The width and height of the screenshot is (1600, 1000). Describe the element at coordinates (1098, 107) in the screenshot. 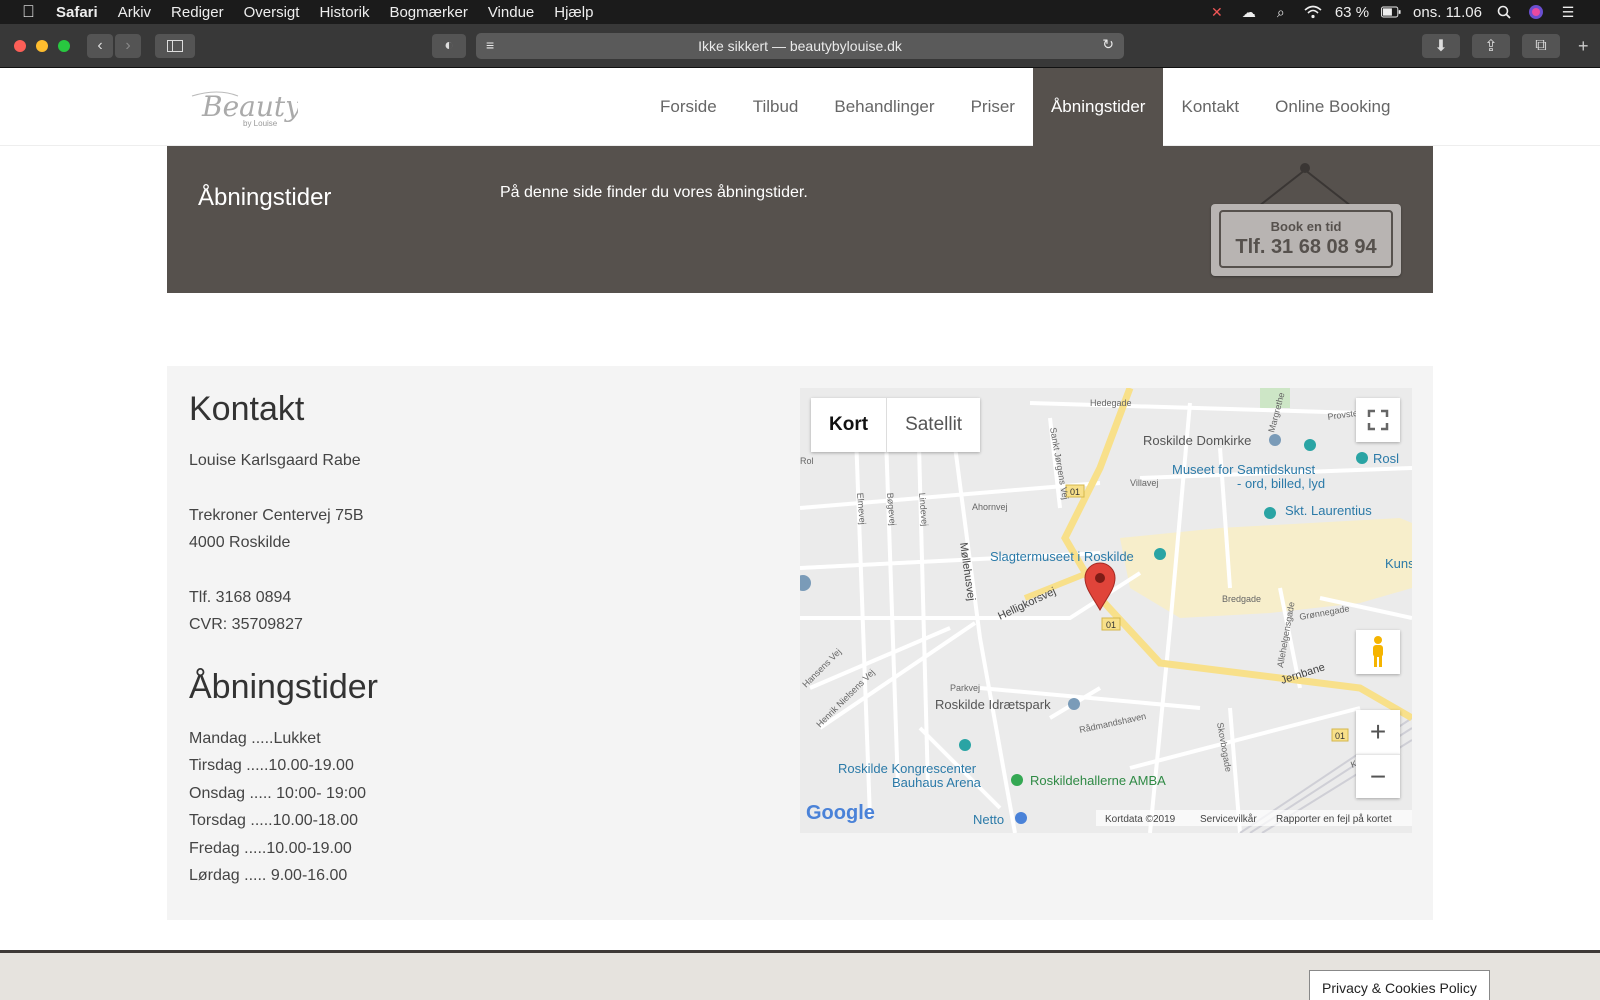

I see `nav-abningstider: Åbningstider` at that location.